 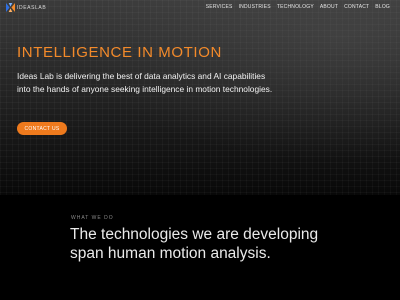 I want to click on hero-title: INTELLIGENCE IN MOTION, so click(x=119, y=52).